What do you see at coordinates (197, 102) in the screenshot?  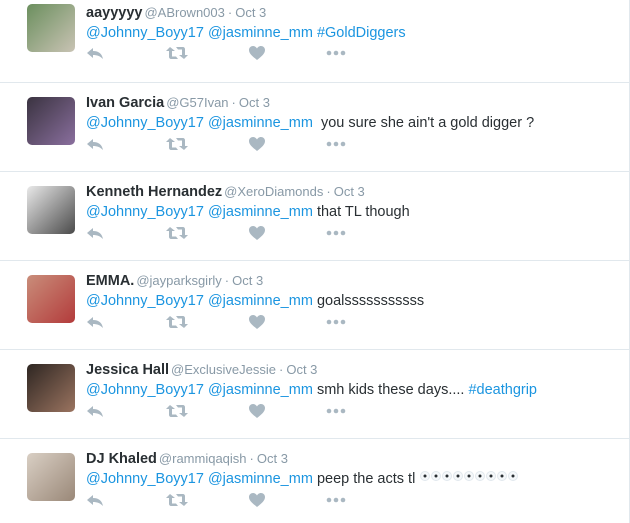 I see `tweet-author-handle: @G57Ivan` at bounding box center [197, 102].